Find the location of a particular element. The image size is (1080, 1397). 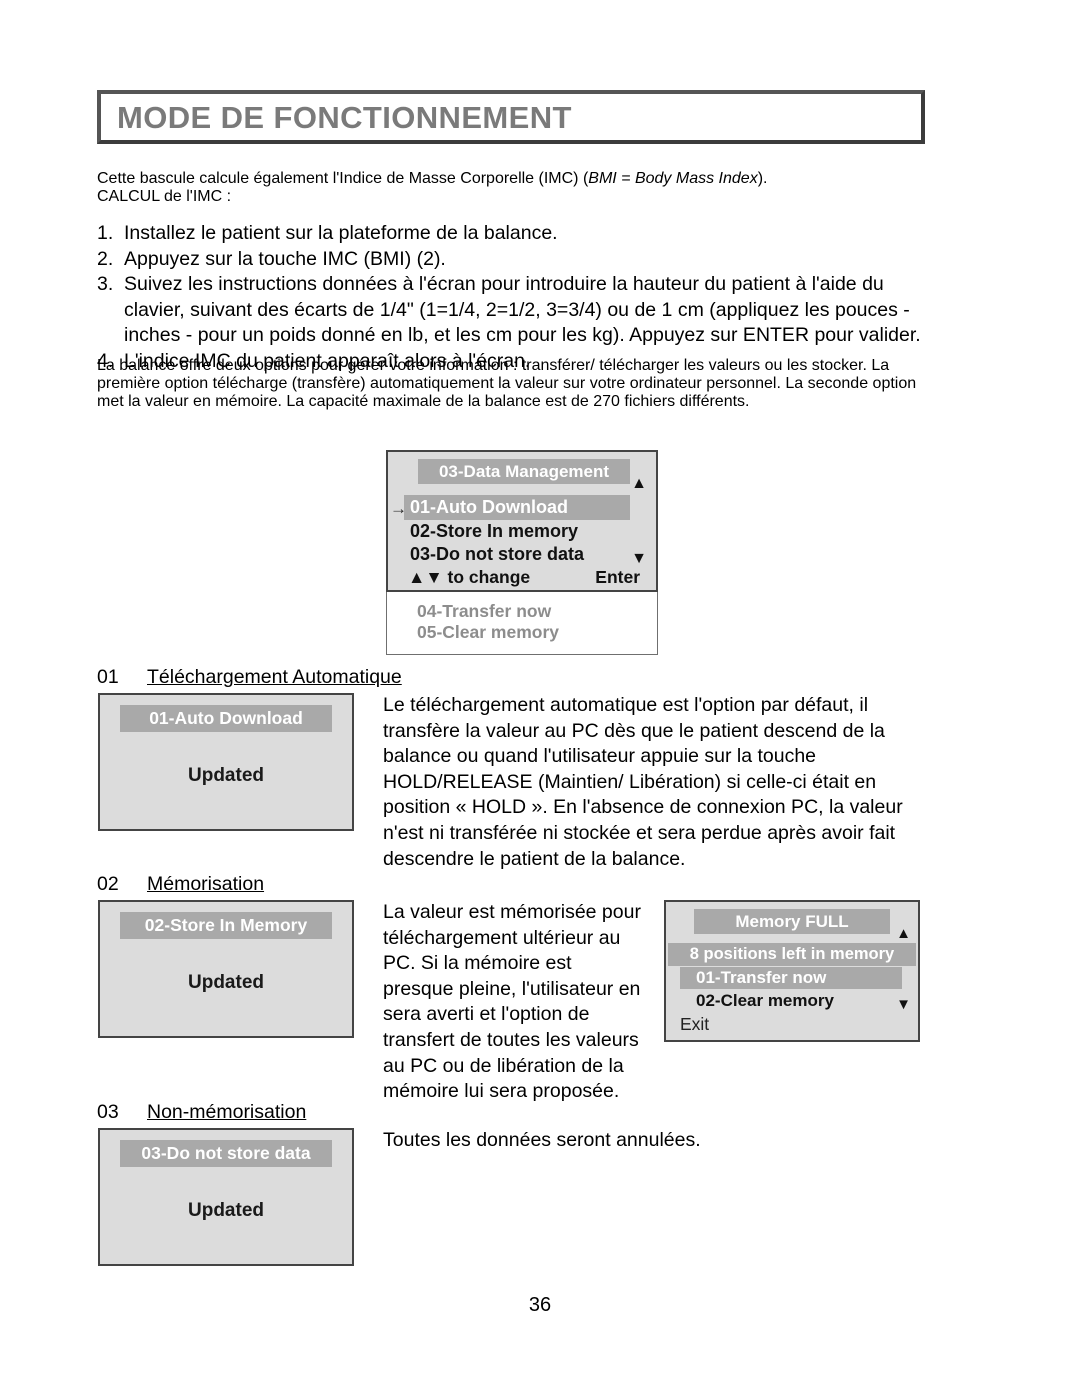

memory-full-title-bar: Memory FULL is located at coordinates (792, 921).